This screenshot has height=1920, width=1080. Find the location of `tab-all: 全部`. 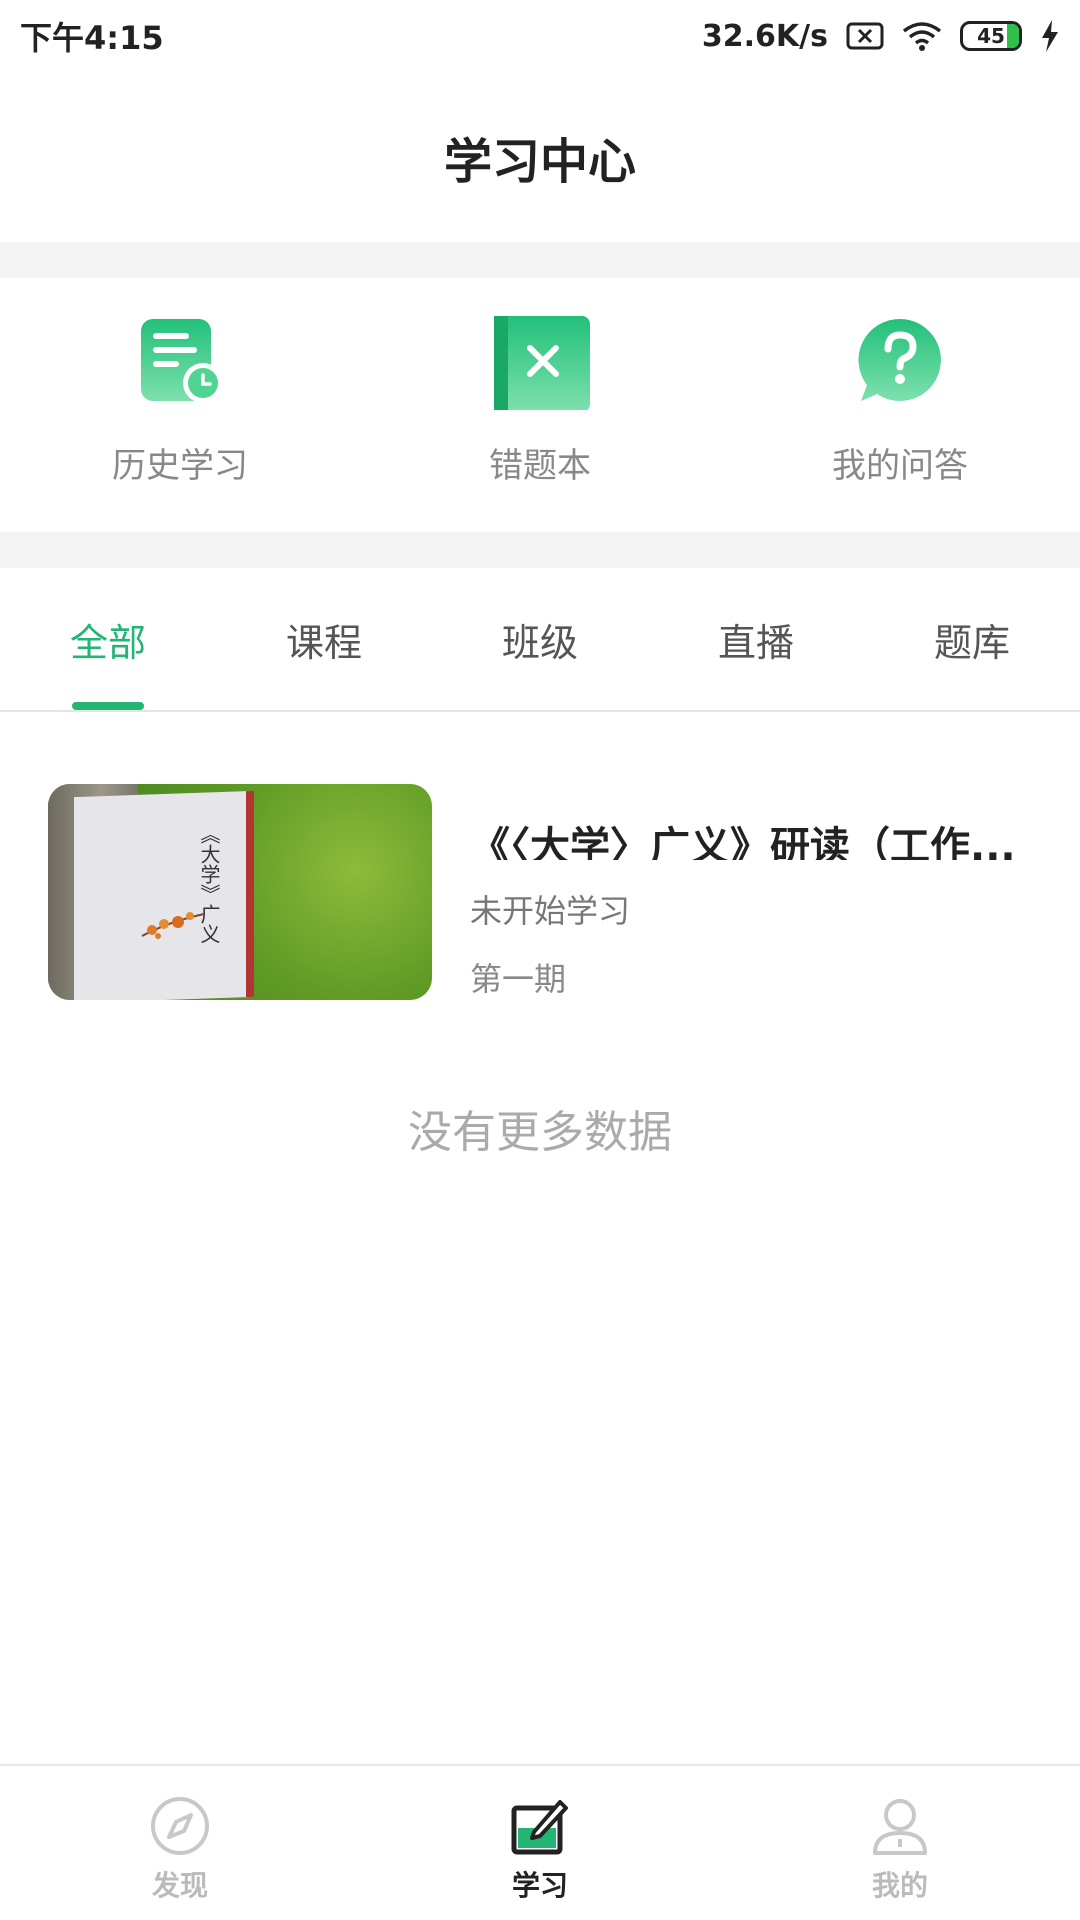

tab-all: 全部 is located at coordinates (108, 639).